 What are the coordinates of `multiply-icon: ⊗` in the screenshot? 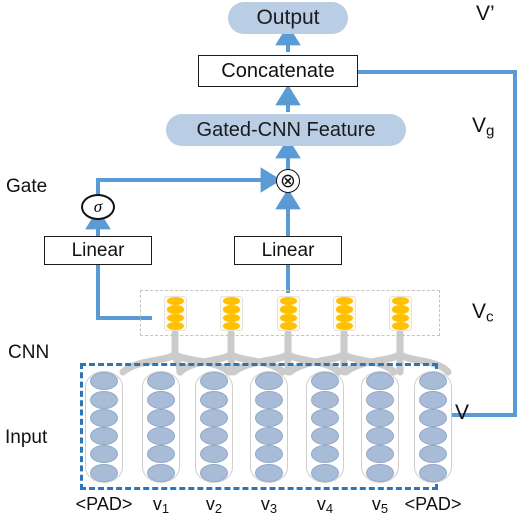 It's located at (288, 181).